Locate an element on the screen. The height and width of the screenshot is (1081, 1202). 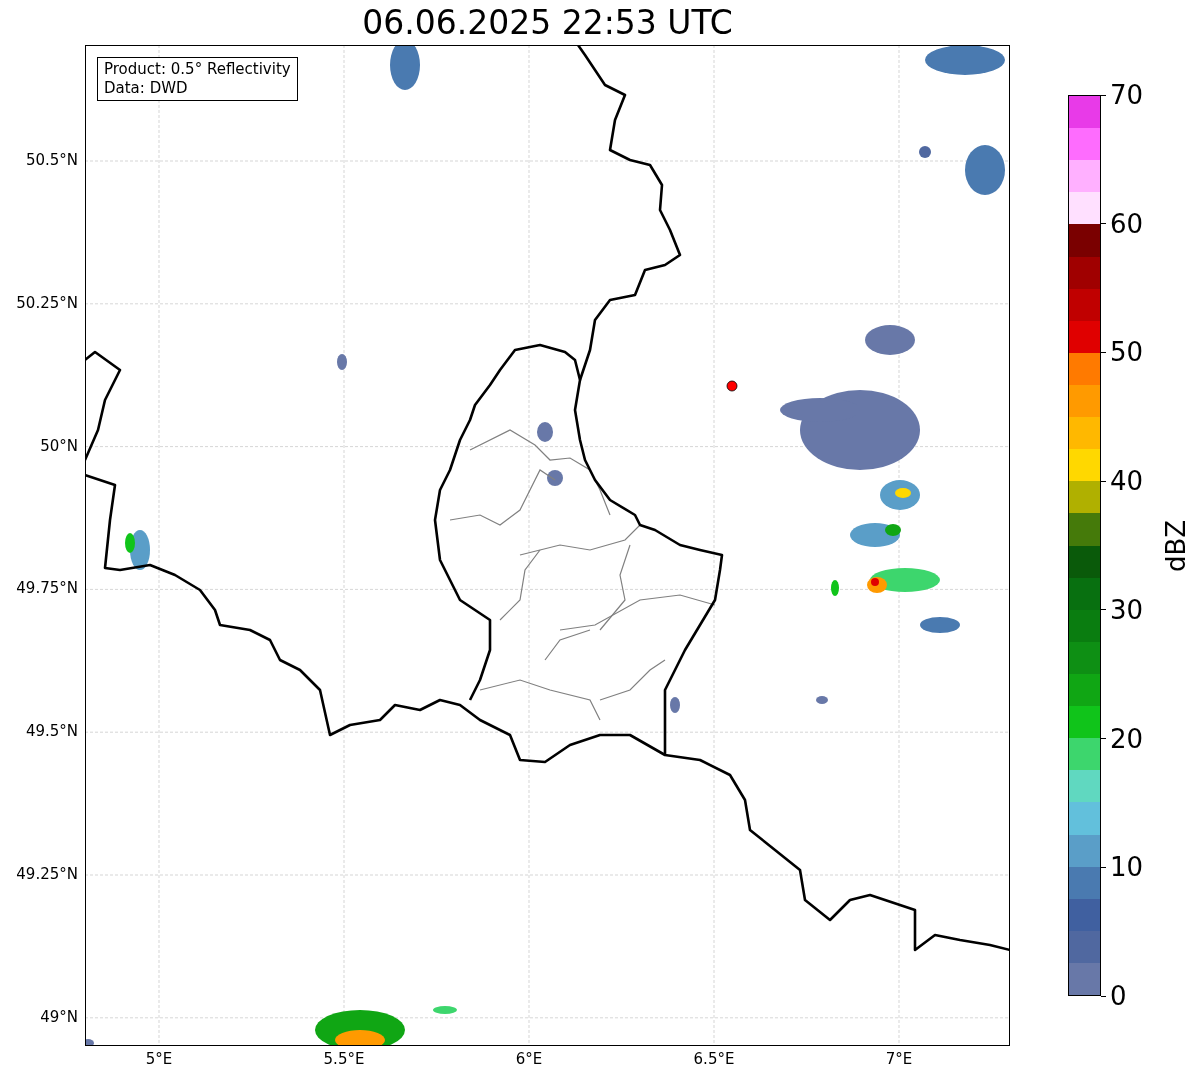
colorbar-tick-label: 60 is located at coordinates (1127, 223).